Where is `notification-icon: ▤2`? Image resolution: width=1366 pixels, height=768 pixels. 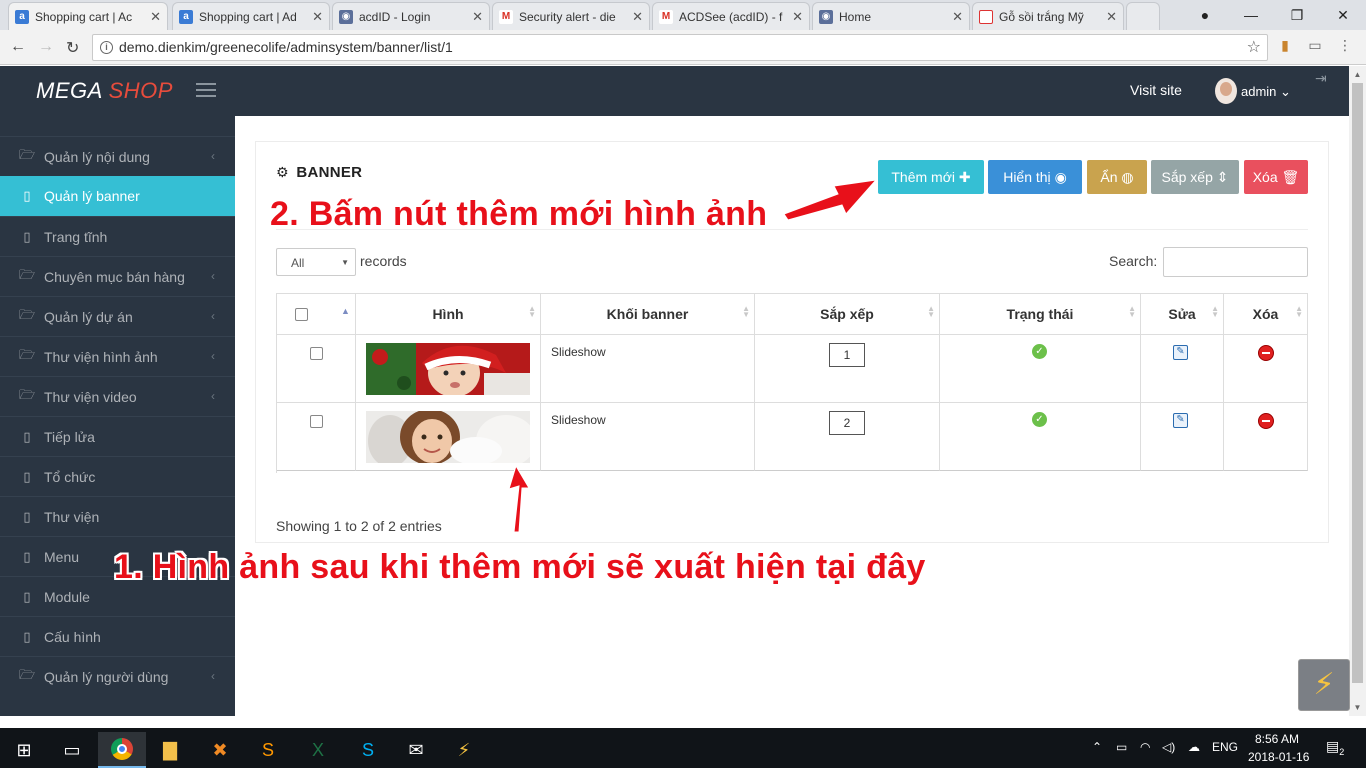
notification-icon: ▤2 is located at coordinates (1335, 747).